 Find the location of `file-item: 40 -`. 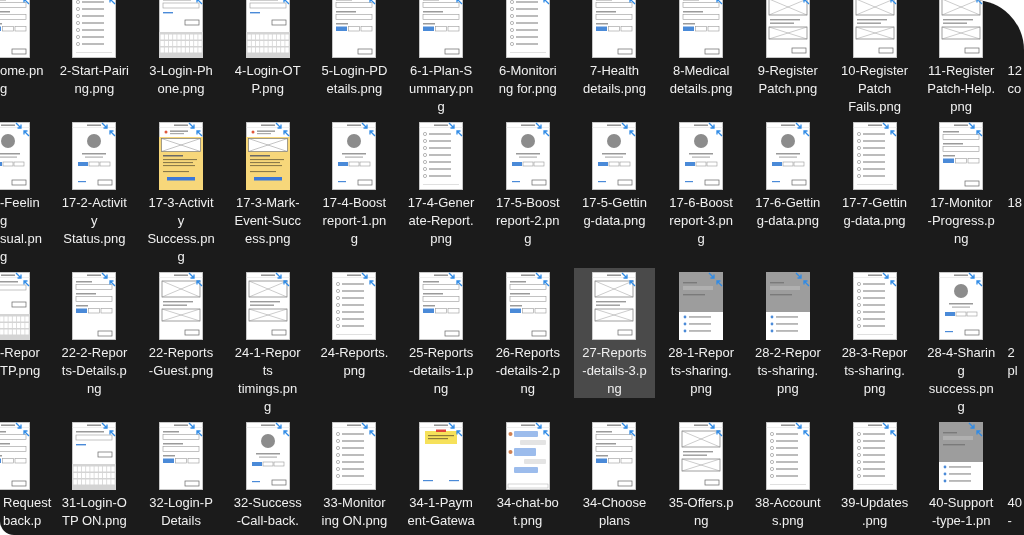

file-item: 40 - is located at coordinates (1015, 474).